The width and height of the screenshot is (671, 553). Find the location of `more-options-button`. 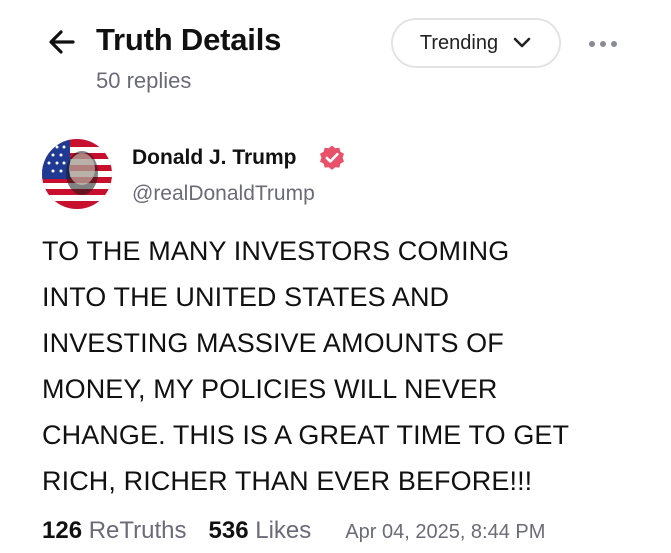

more-options-button is located at coordinates (603, 44).